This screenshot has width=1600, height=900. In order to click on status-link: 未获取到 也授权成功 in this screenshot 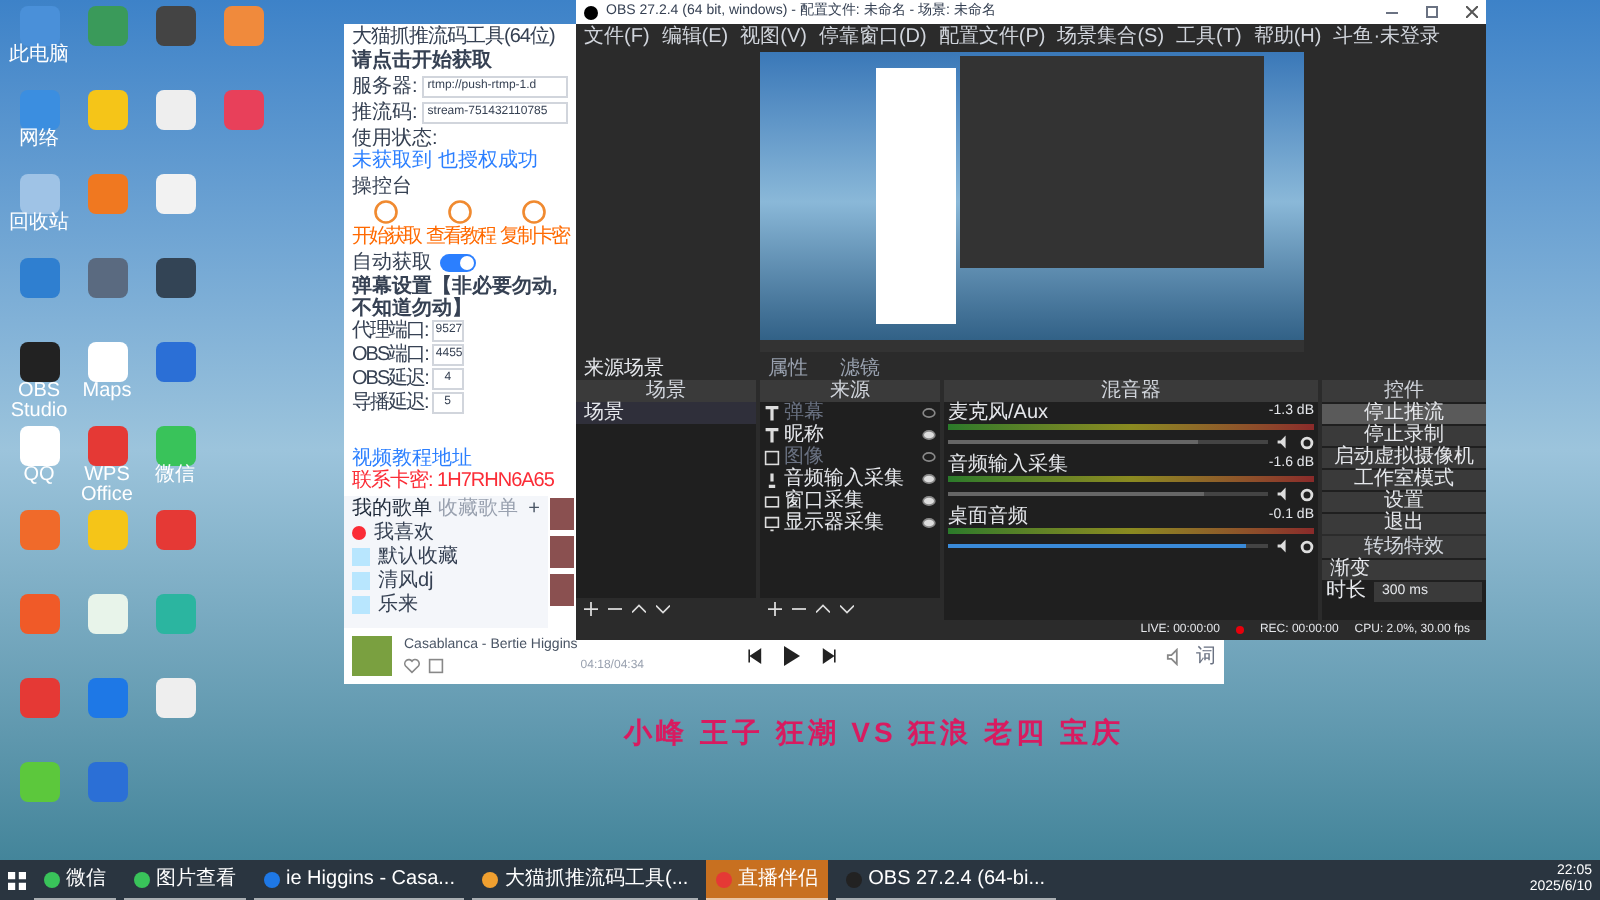, I will do `click(445, 161)`.